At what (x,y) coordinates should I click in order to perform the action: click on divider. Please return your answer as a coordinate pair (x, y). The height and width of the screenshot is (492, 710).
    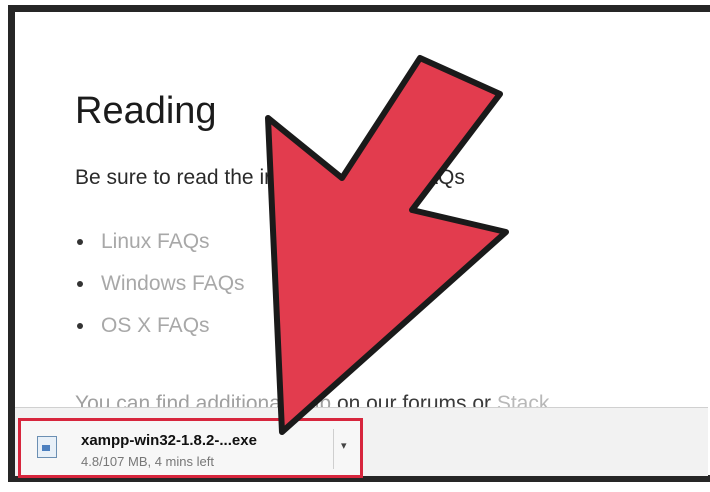
    Looking at the image, I should click on (333, 449).